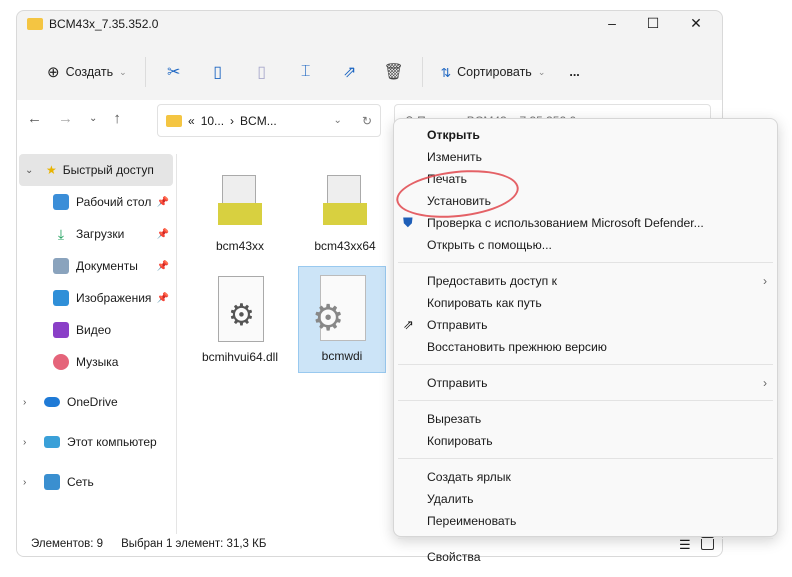 The height and width of the screenshot is (577, 792). I want to click on menu-item-properties: Свойства, so click(585, 557).